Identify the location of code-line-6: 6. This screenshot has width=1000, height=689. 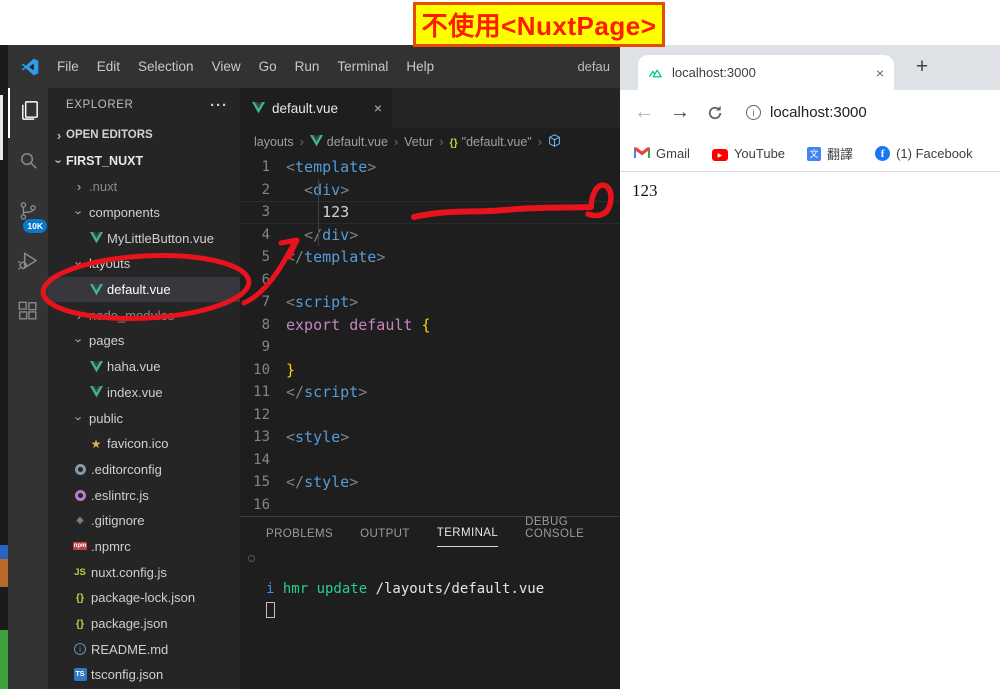
(430, 280).